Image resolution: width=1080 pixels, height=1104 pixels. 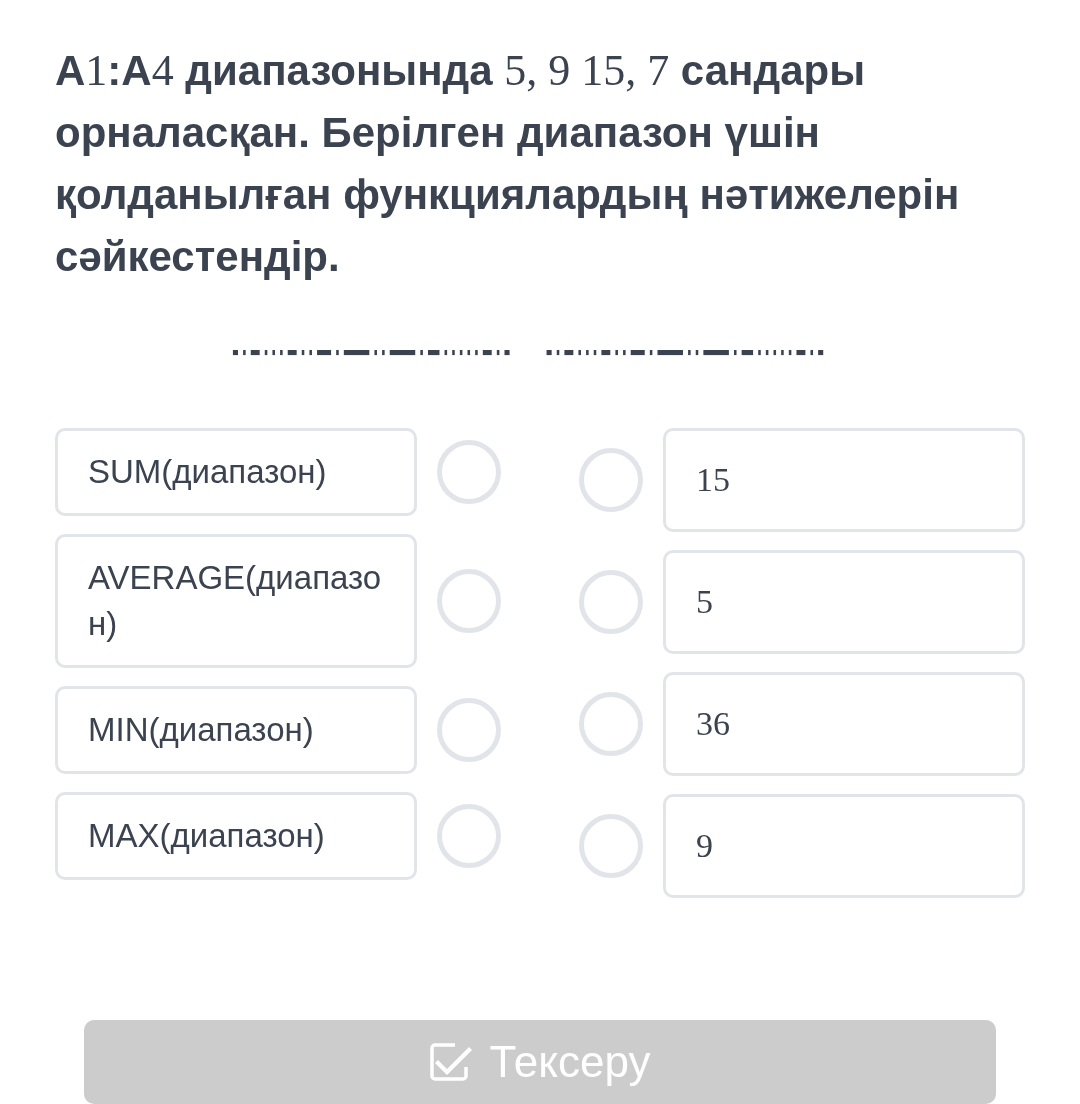 I want to click on function-card: AVERAGE(диапазон), so click(x=236, y=601).